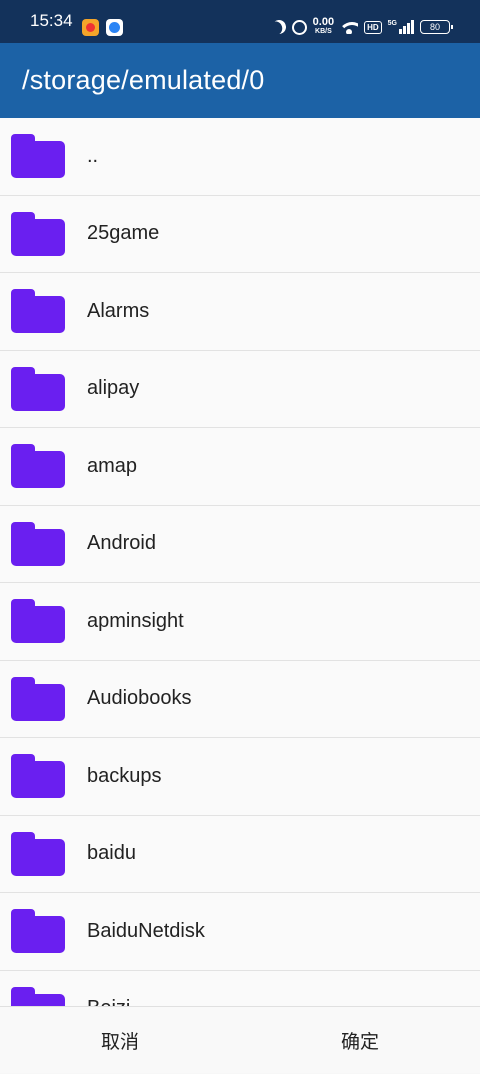 The height and width of the screenshot is (1074, 480). What do you see at coordinates (323, 31) in the screenshot?
I see `net-speed-unit: KB/S` at bounding box center [323, 31].